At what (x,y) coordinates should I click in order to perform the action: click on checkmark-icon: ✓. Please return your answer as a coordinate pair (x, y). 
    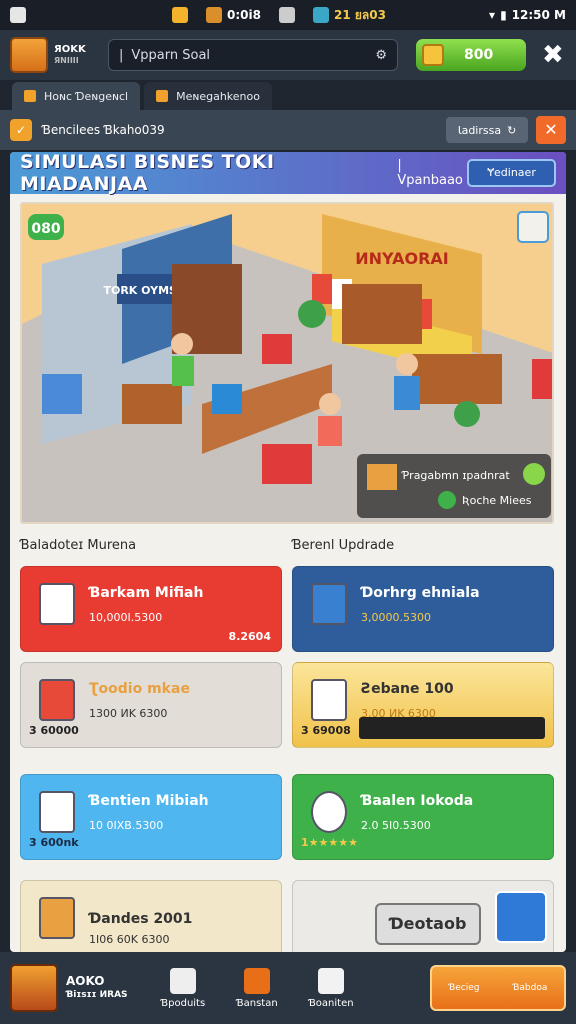
    Looking at the image, I should click on (21, 130).